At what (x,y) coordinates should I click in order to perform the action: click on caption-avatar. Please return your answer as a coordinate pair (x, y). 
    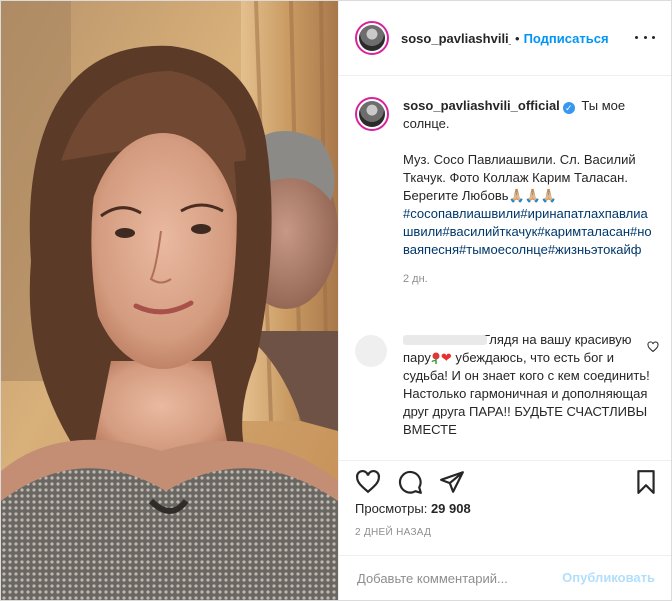
    Looking at the image, I should click on (372, 114).